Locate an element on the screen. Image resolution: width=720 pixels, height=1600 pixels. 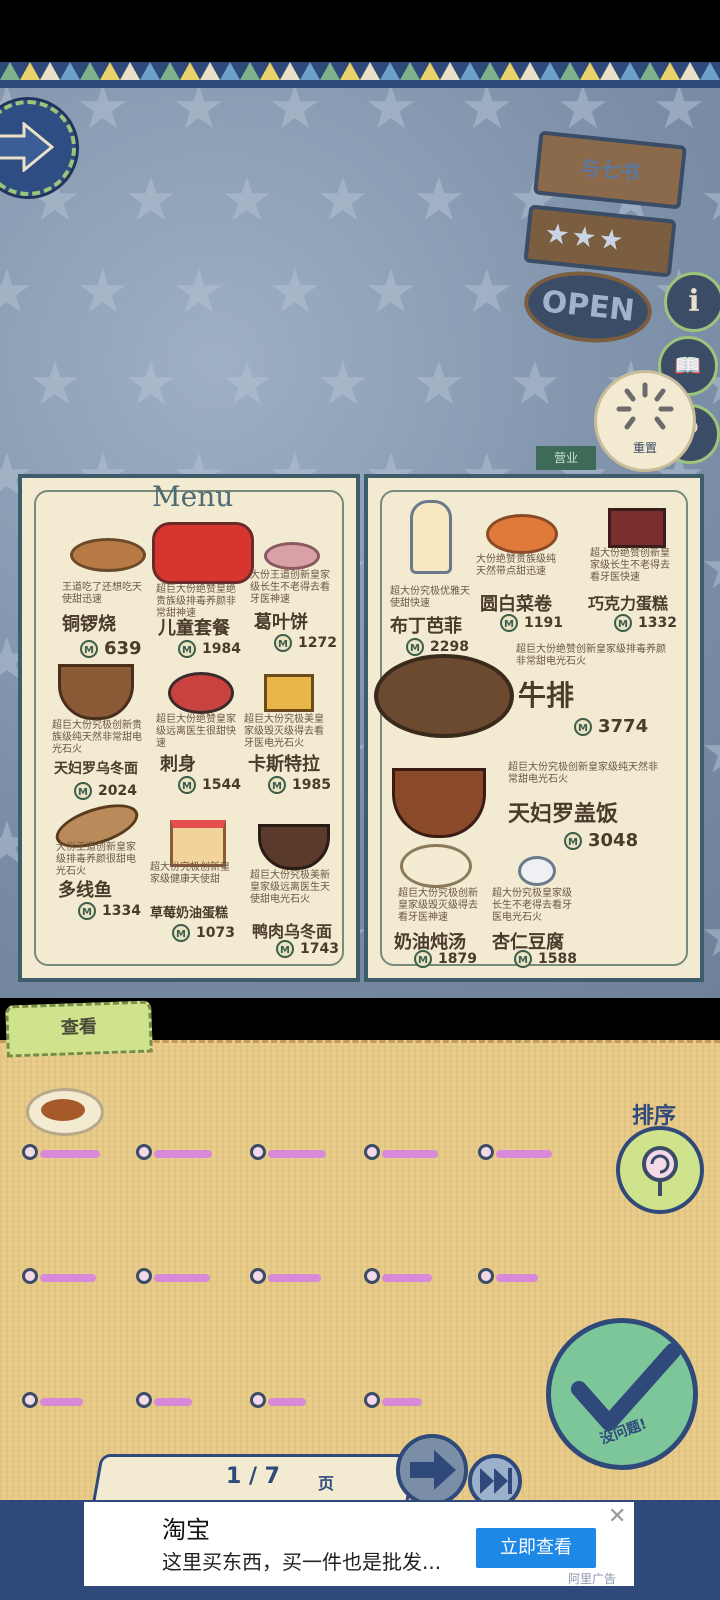
dish-description: 大份绝赞贵族级纯天然带点甜迅速 is located at coordinates (516, 565).